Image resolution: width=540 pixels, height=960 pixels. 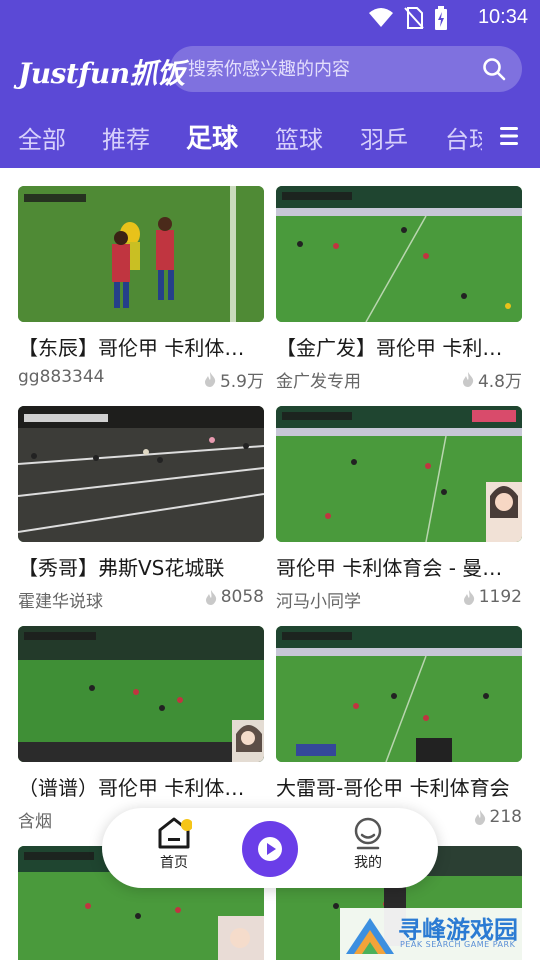 What do you see at coordinates (141, 786) in the screenshot?
I see `video-title: （谱谱）哥伦甲 卡利体育会` at bounding box center [141, 786].